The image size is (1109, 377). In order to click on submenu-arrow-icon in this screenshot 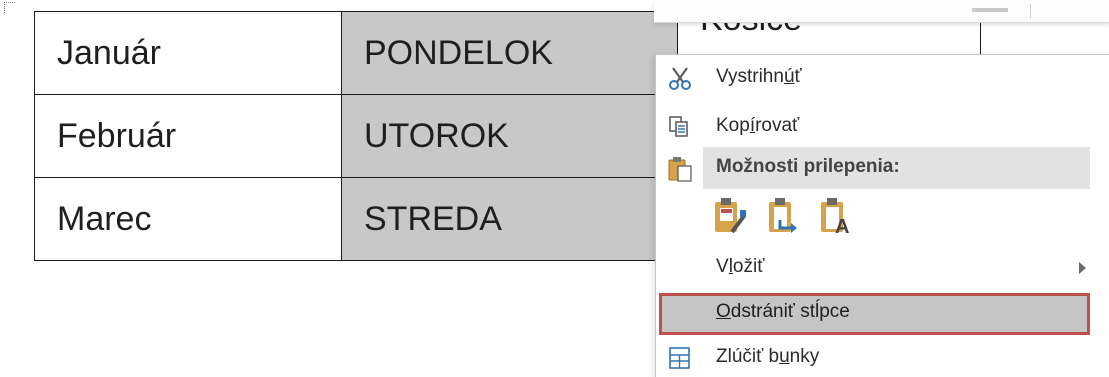, I will do `click(1082, 268)`.